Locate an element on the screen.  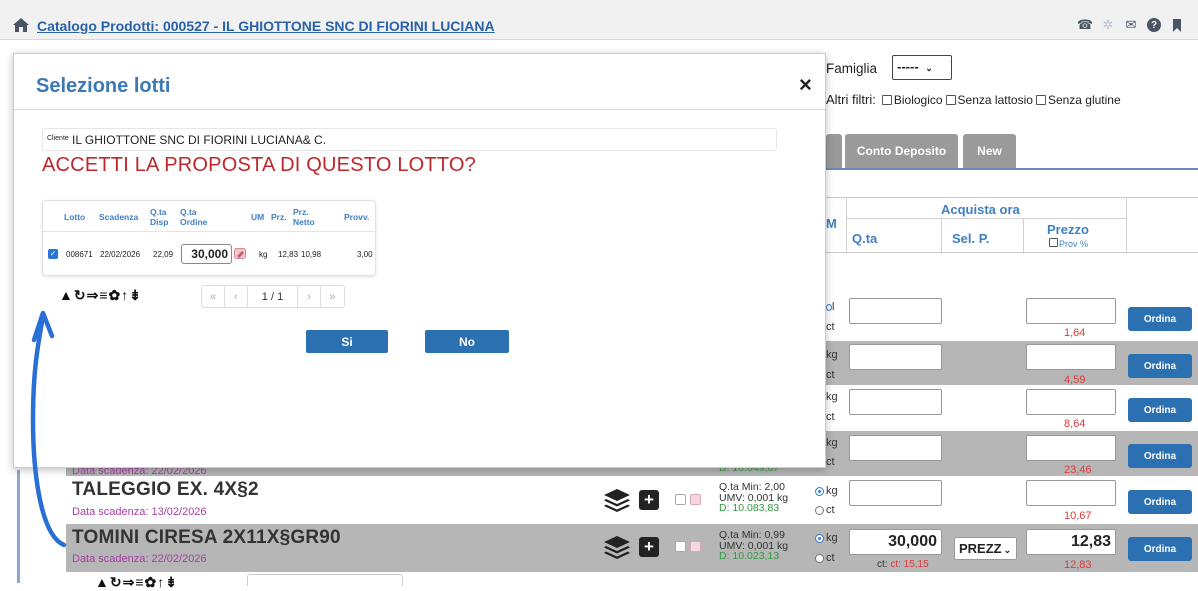
header-qta: Q.ta is located at coordinates (865, 238).